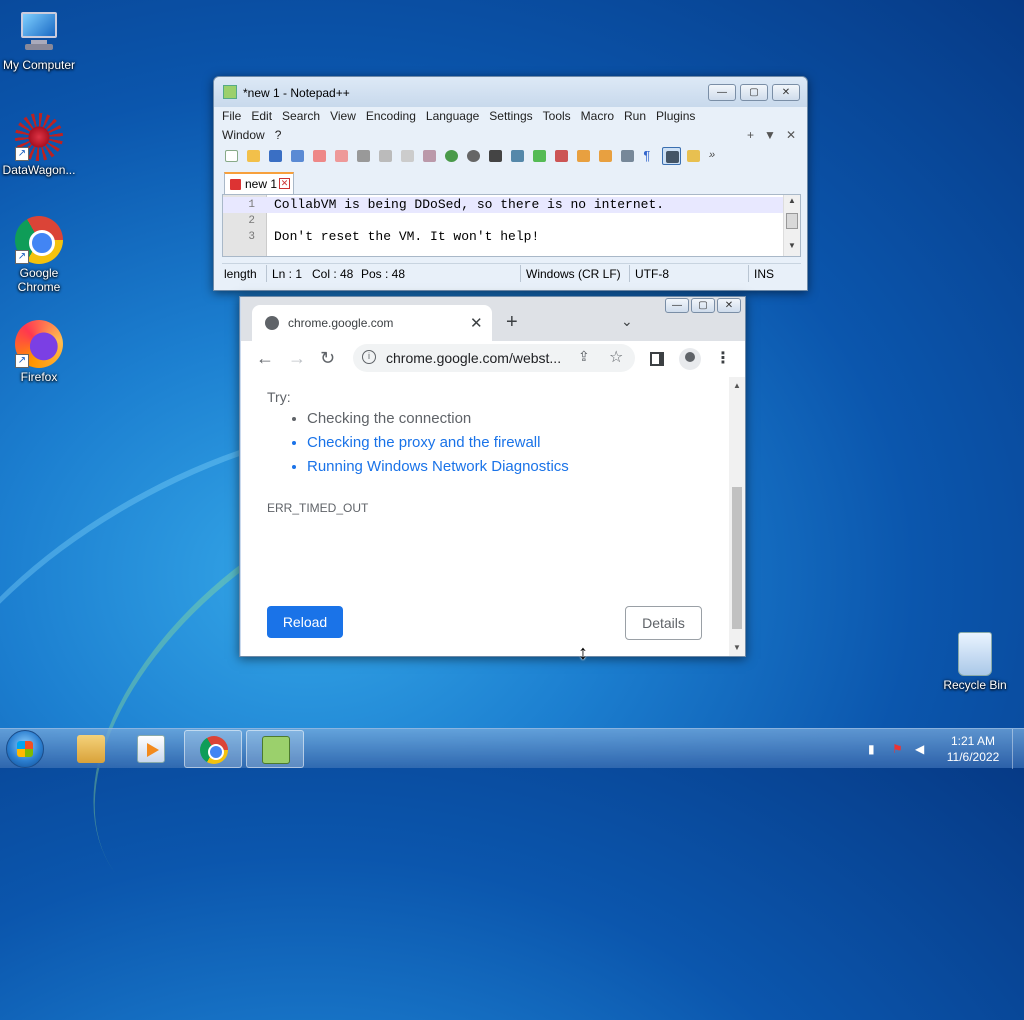 The height and width of the screenshot is (1020, 1024). What do you see at coordinates (259, 183) in the screenshot?
I see `tab-new-1: new 1 ✕` at bounding box center [259, 183].